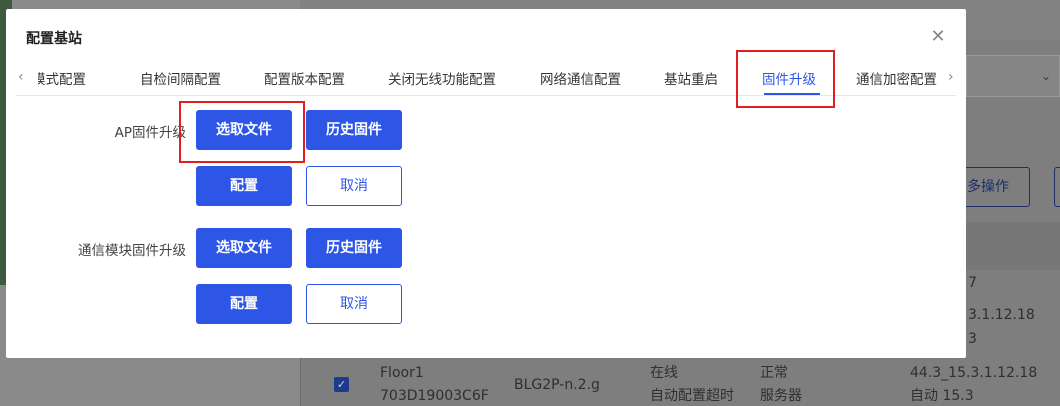 The image size is (1060, 406). Describe the element at coordinates (442, 78) in the screenshot. I see `tab-disable-wireless: 关闭无线功能配置` at that location.